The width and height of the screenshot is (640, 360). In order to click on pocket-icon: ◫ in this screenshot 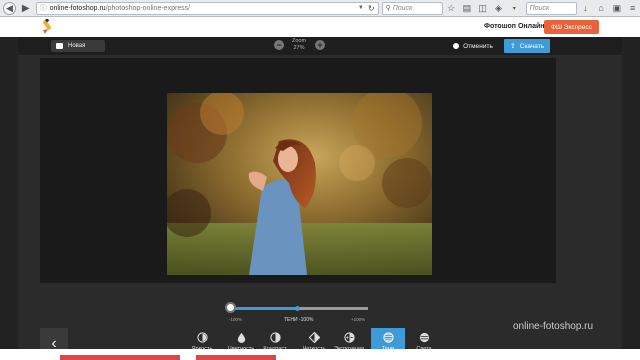, I will do `click(482, 8)`.